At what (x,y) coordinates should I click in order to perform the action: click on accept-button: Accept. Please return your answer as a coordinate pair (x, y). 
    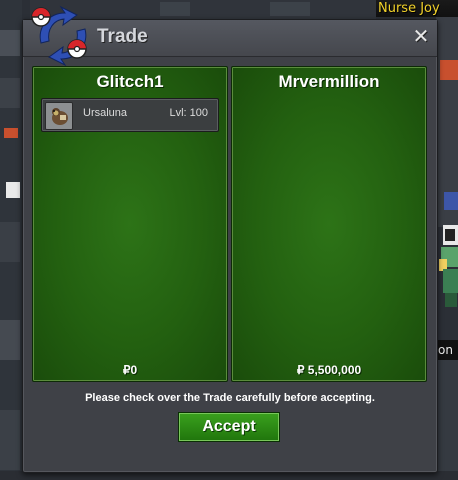
    Looking at the image, I should click on (229, 427).